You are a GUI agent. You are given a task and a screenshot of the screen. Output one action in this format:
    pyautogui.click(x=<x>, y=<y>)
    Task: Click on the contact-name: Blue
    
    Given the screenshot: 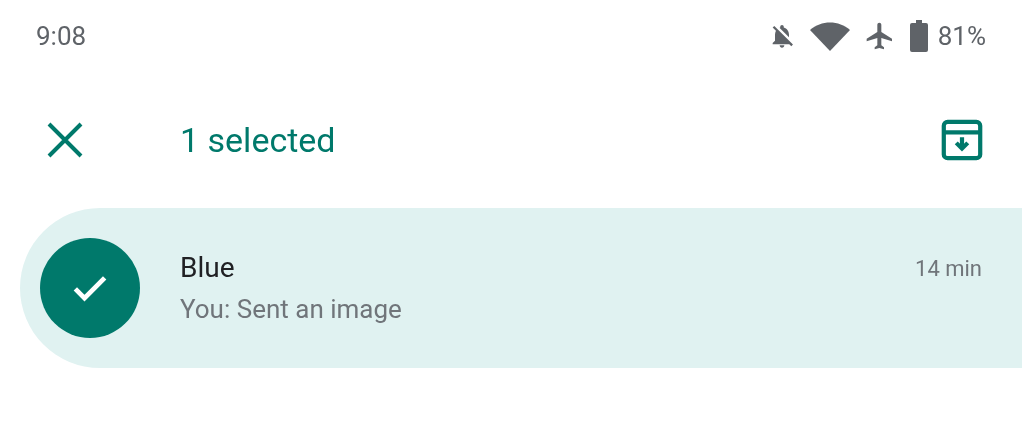 What is the action you would take?
    pyautogui.click(x=208, y=268)
    